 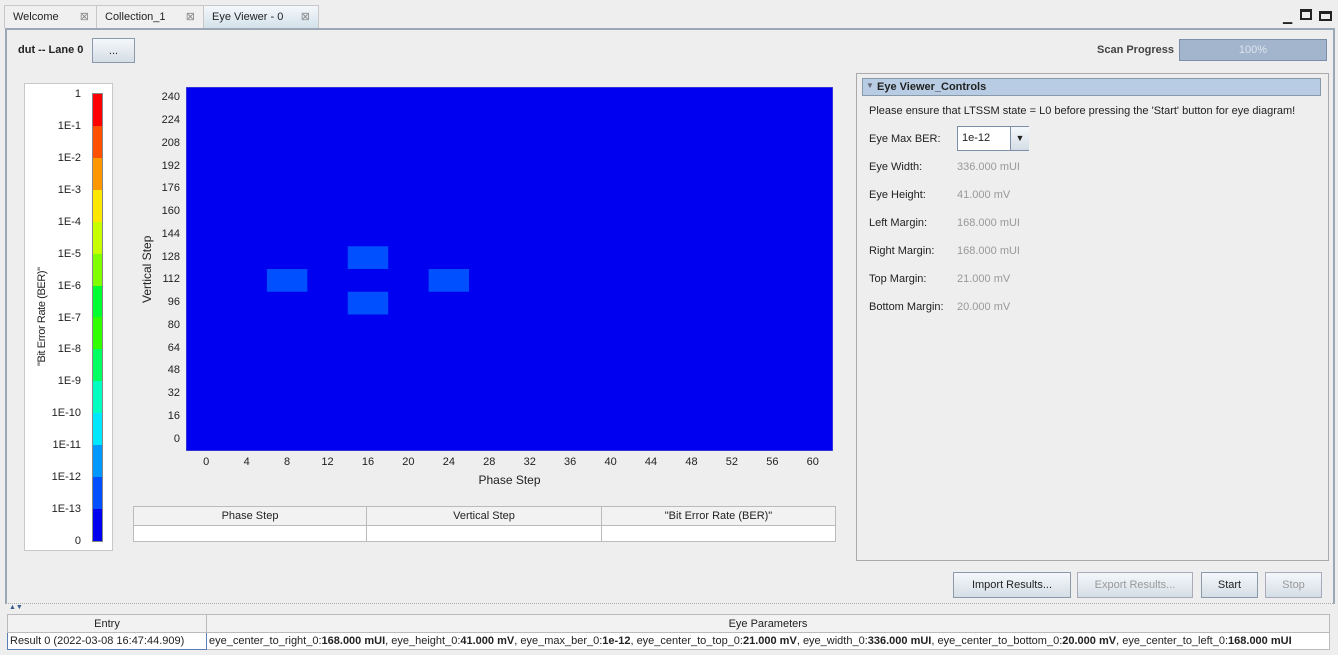 I want to click on field-label: Left Margin:, so click(x=898, y=223).